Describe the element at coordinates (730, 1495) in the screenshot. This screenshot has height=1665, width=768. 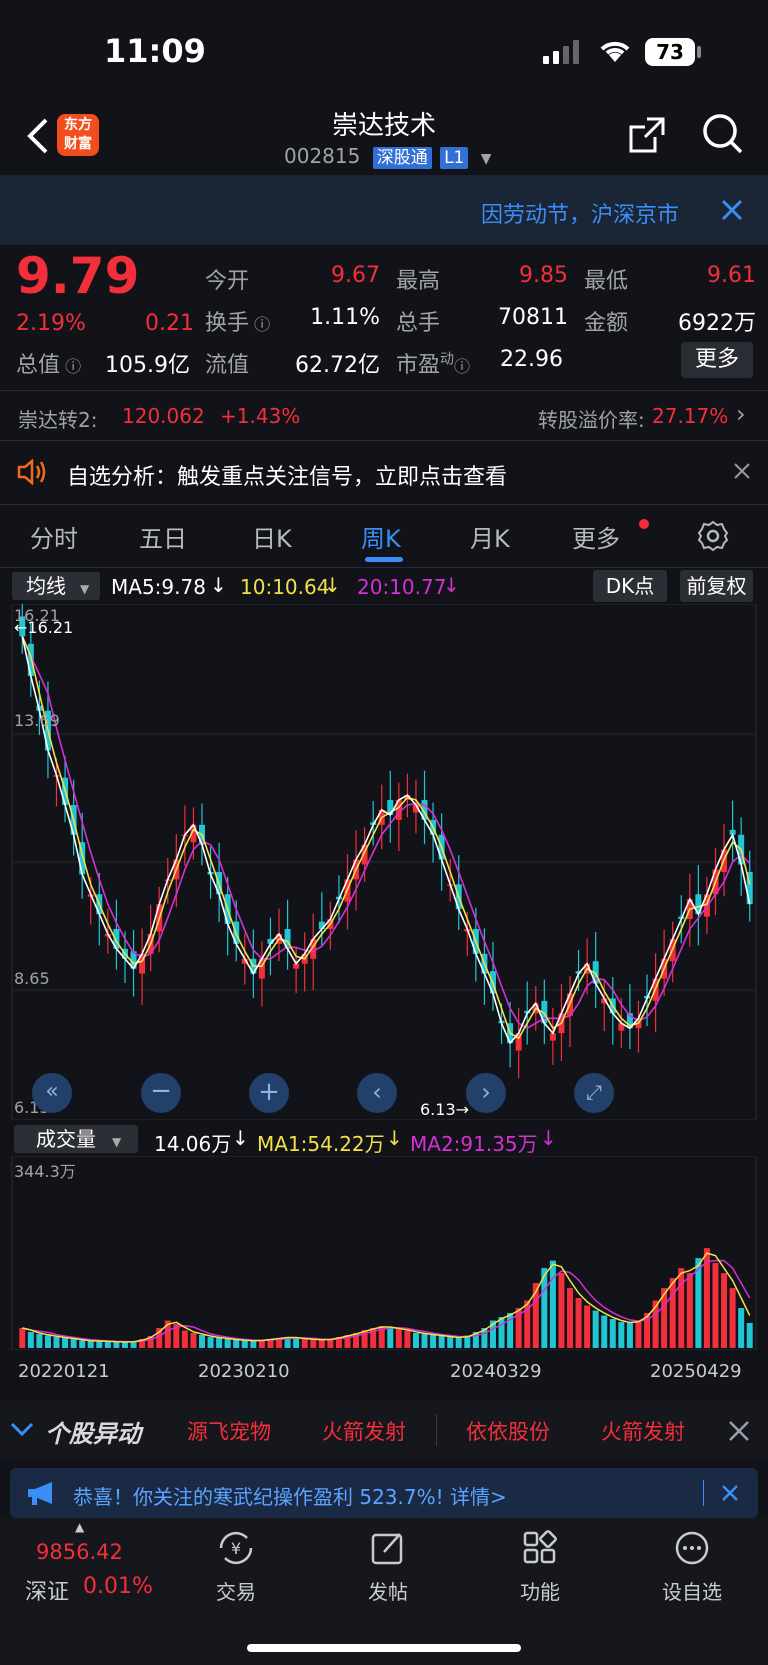
I see `promo-close-icon` at that location.